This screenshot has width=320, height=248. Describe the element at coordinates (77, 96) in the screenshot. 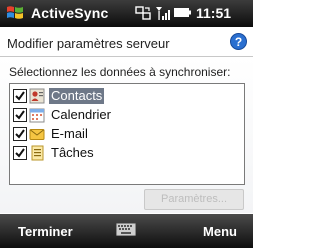

I see `contacts-label: Contacts` at that location.